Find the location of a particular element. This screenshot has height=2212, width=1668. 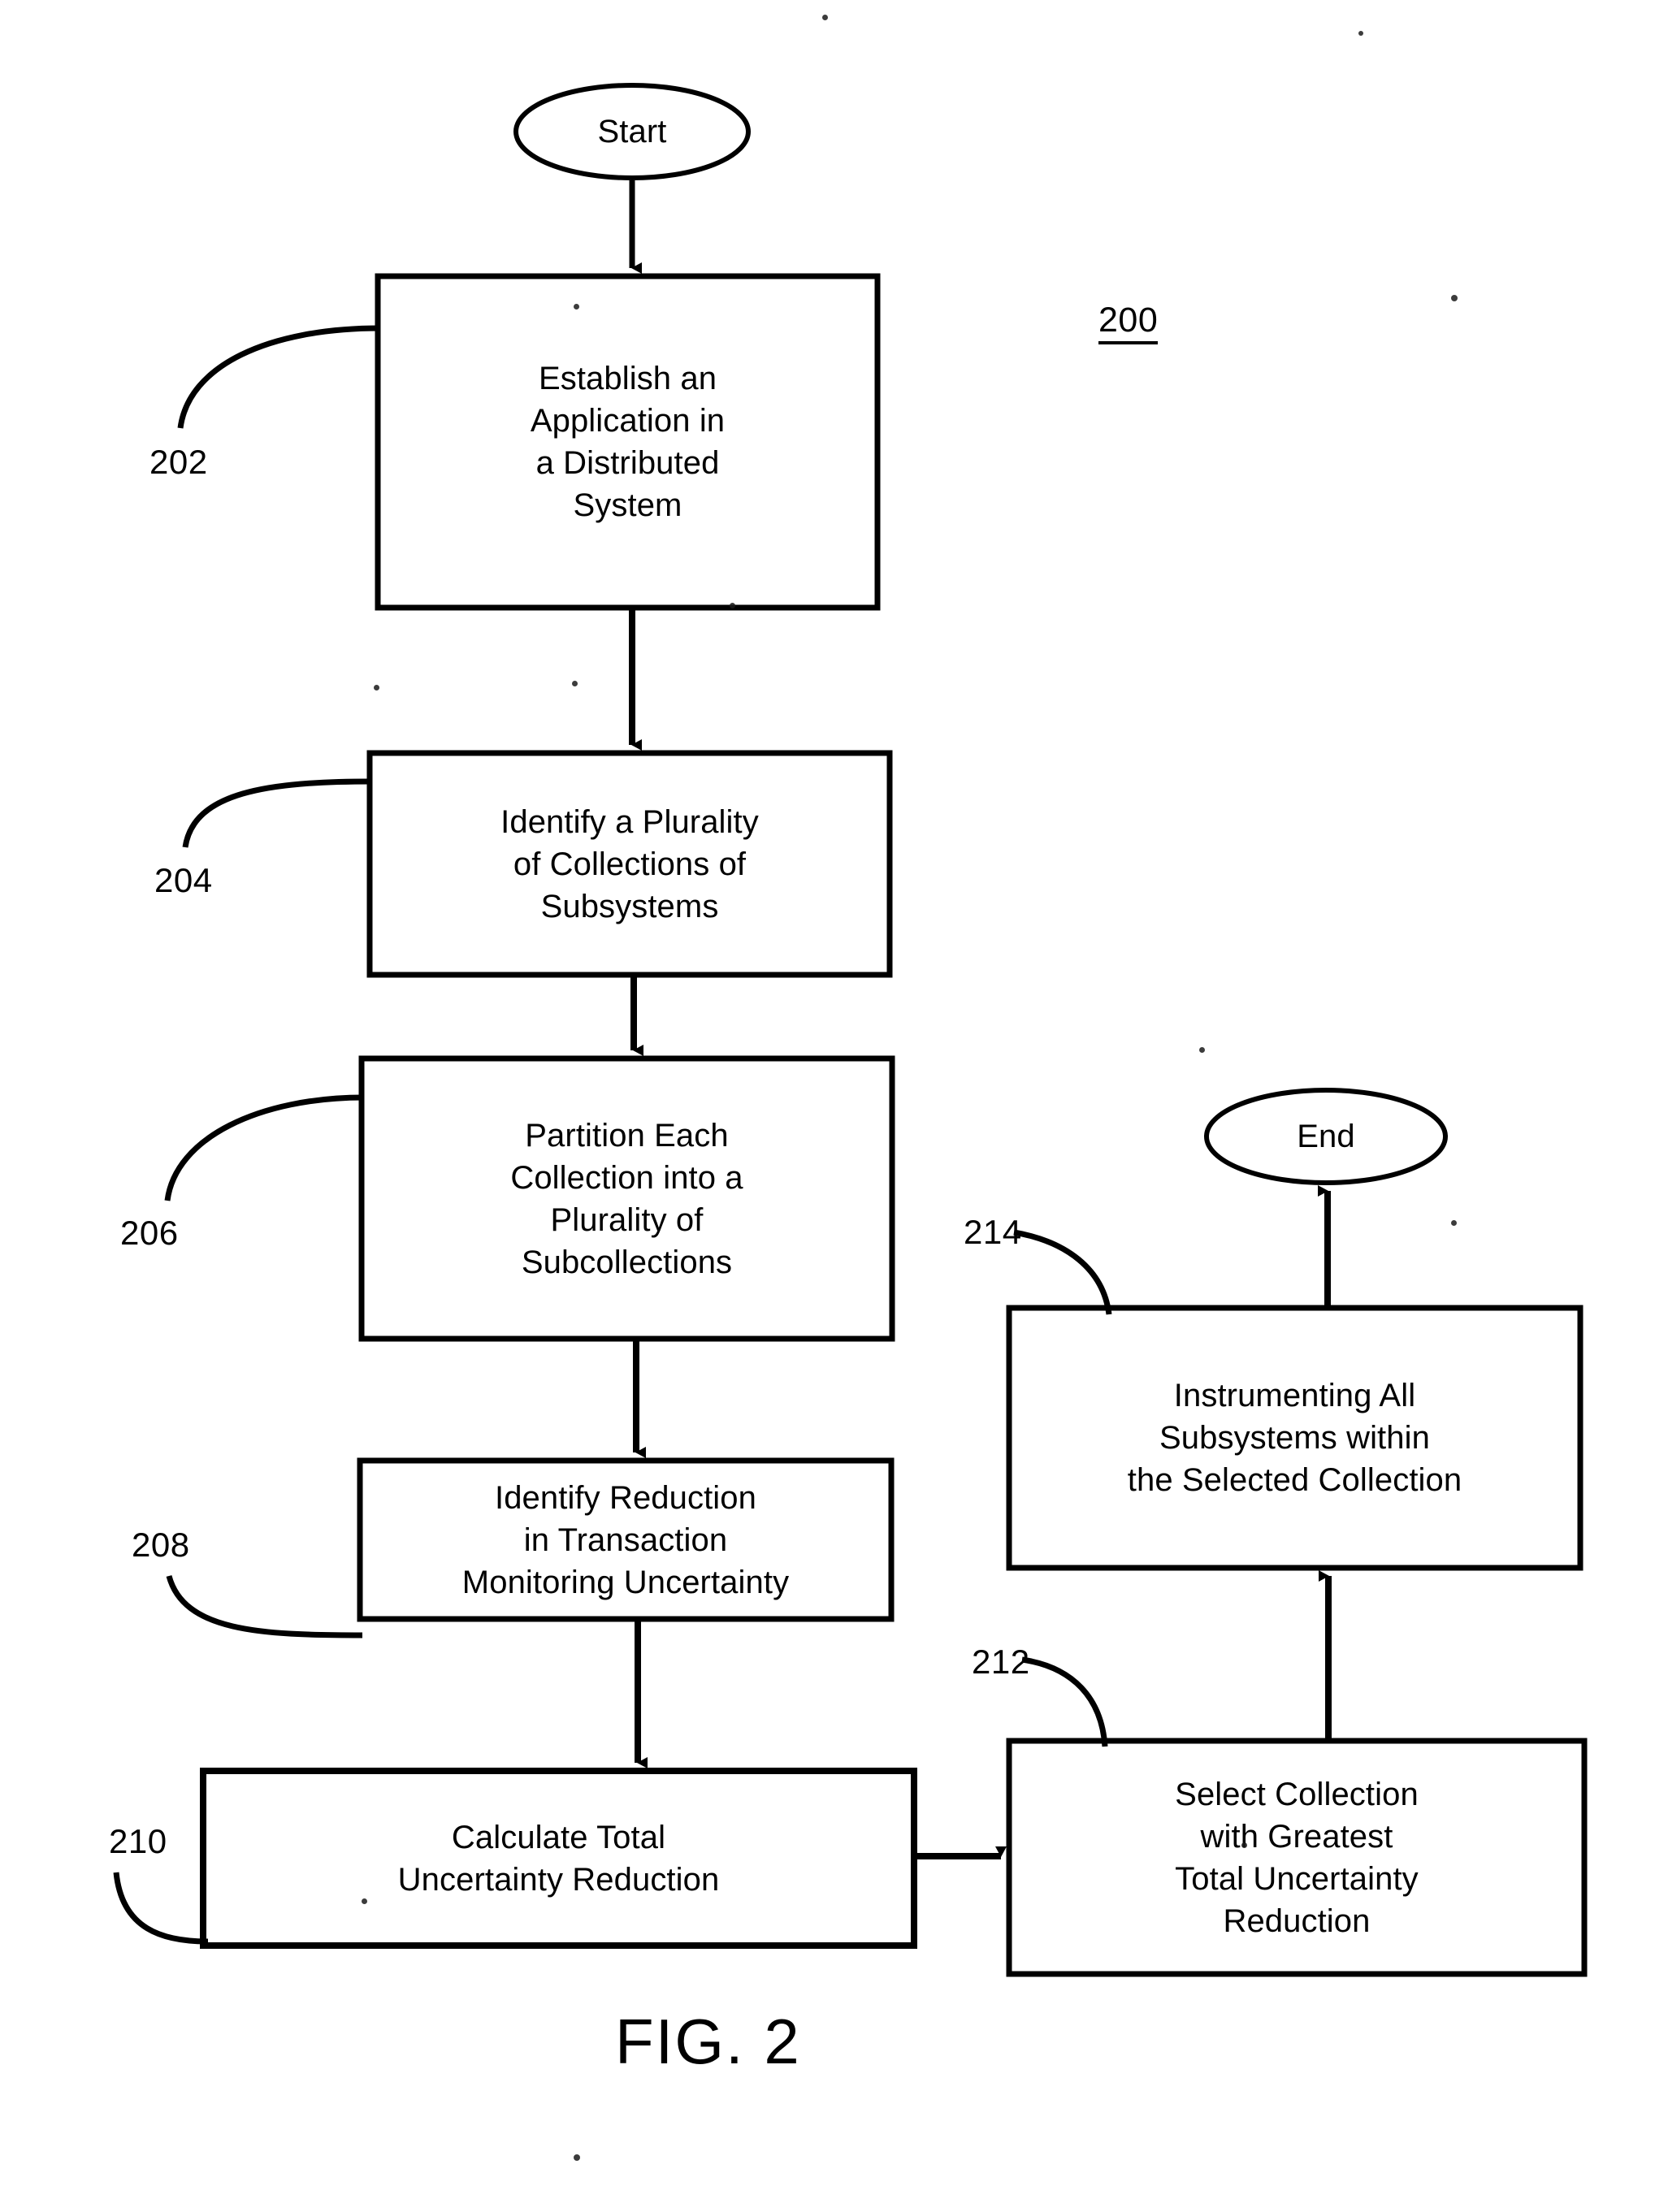

figure-reference-numeral-text: 200 is located at coordinates (1128, 322).